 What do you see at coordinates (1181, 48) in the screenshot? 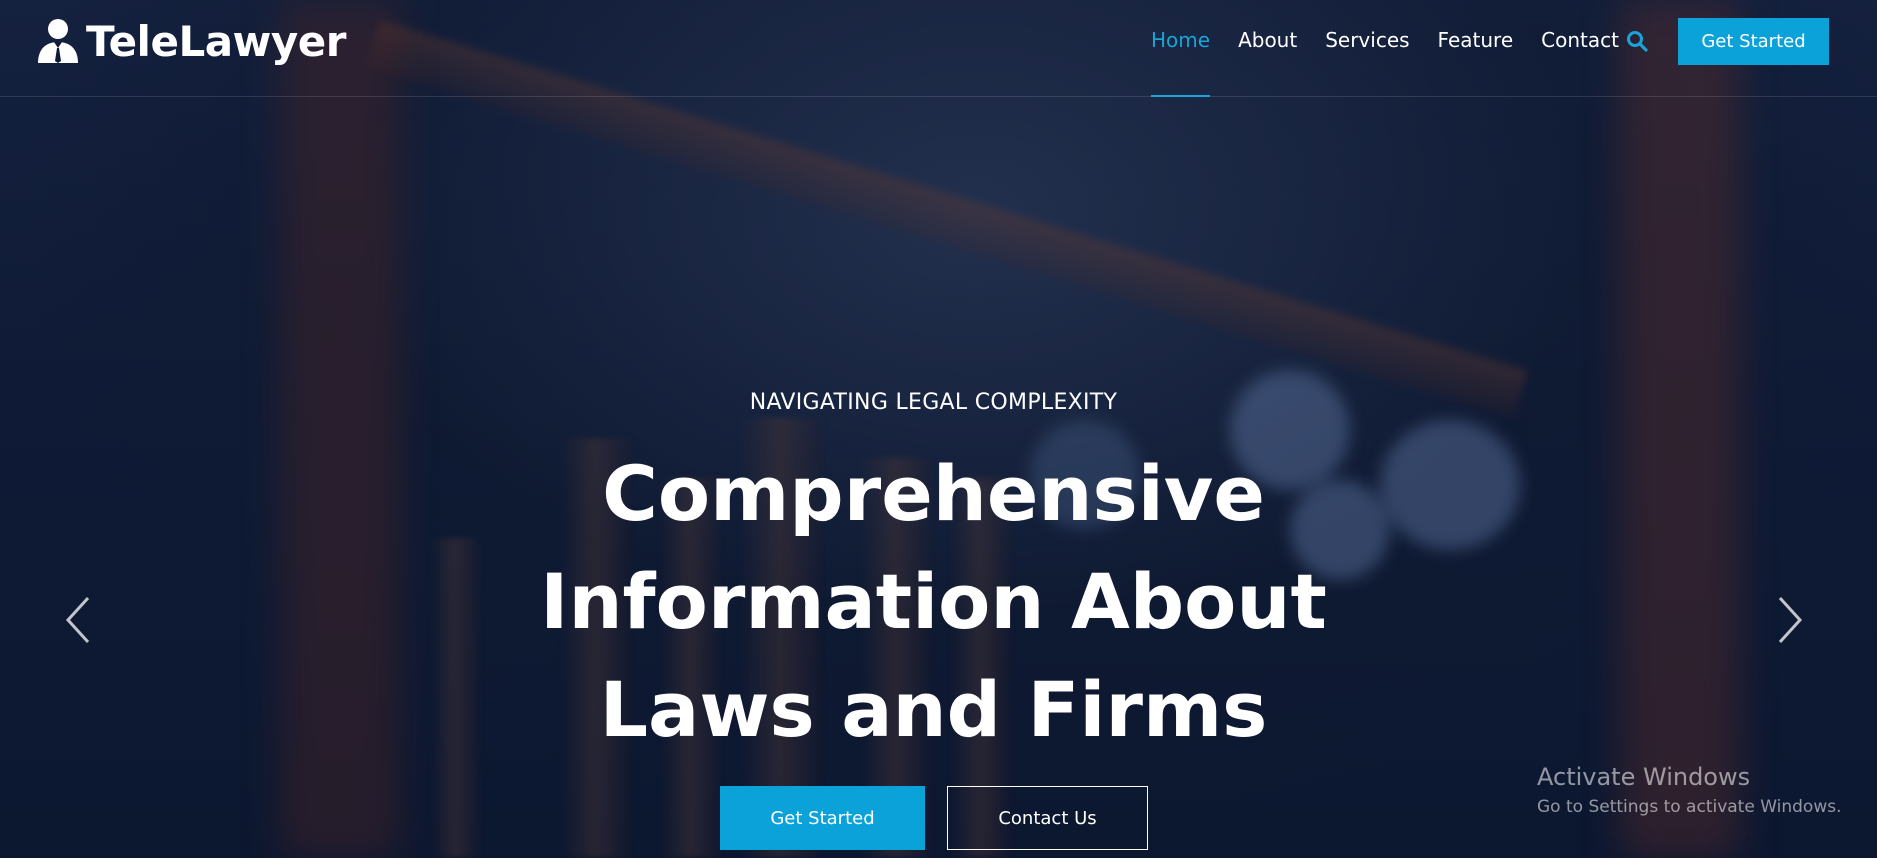
I see `nav-item-home: Home` at bounding box center [1181, 48].